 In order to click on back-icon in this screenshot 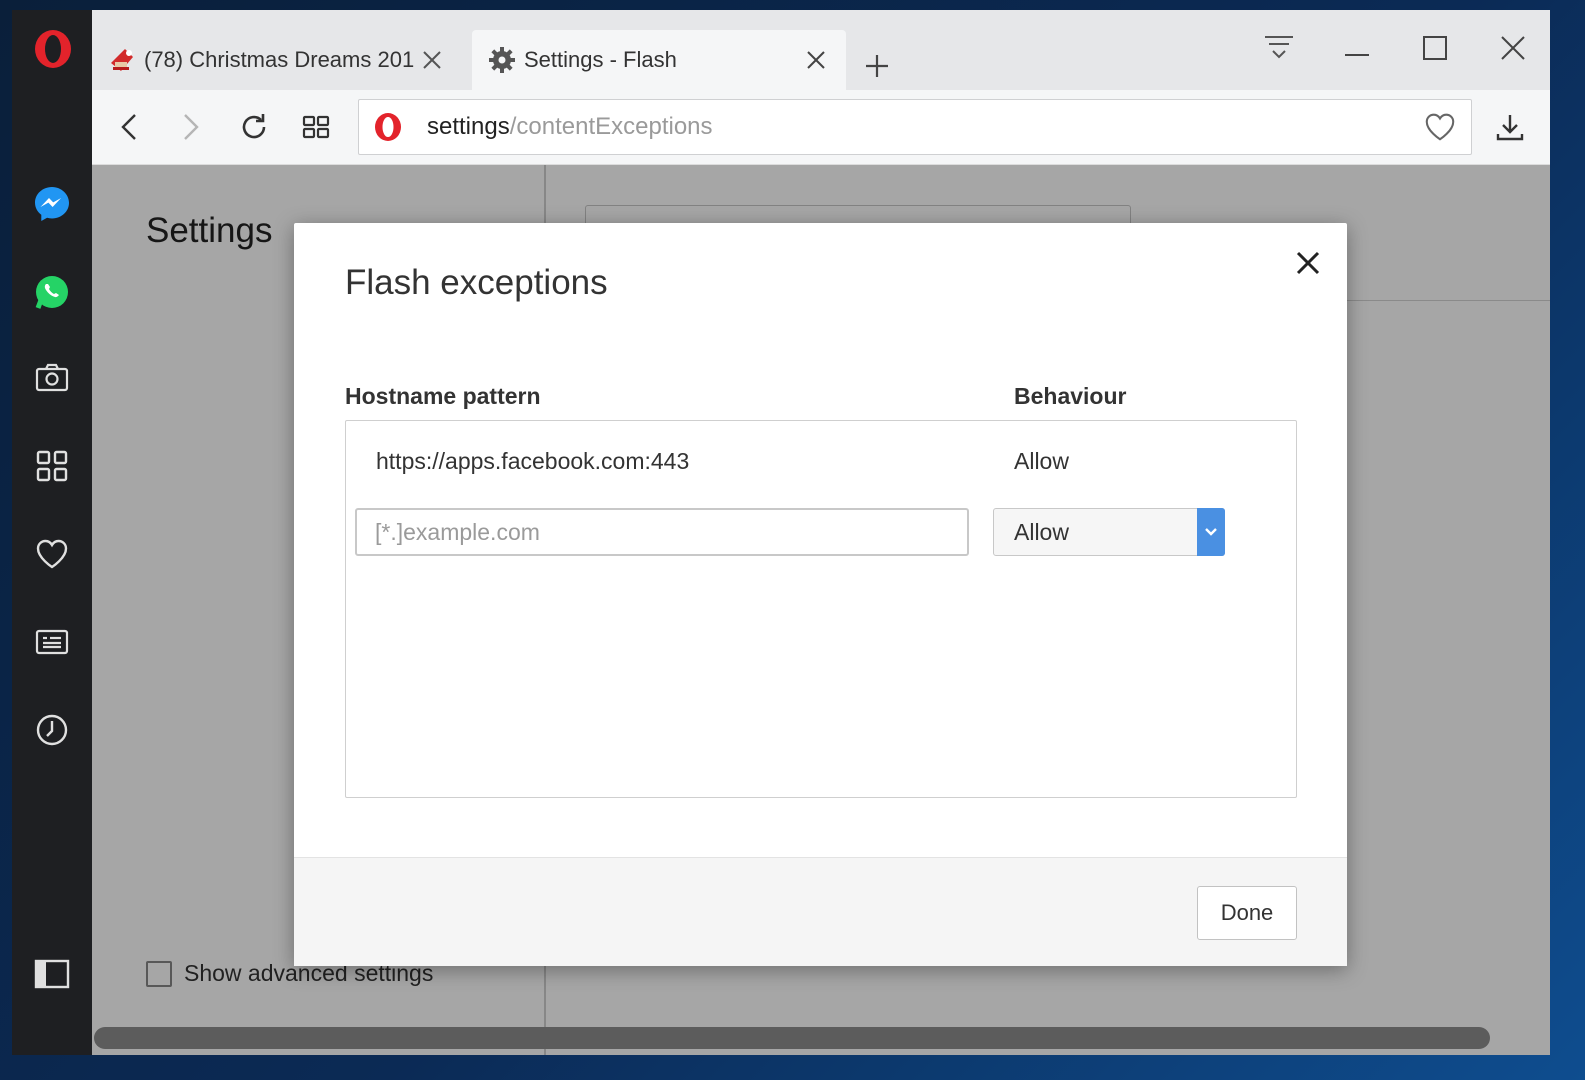, I will do `click(130, 127)`.